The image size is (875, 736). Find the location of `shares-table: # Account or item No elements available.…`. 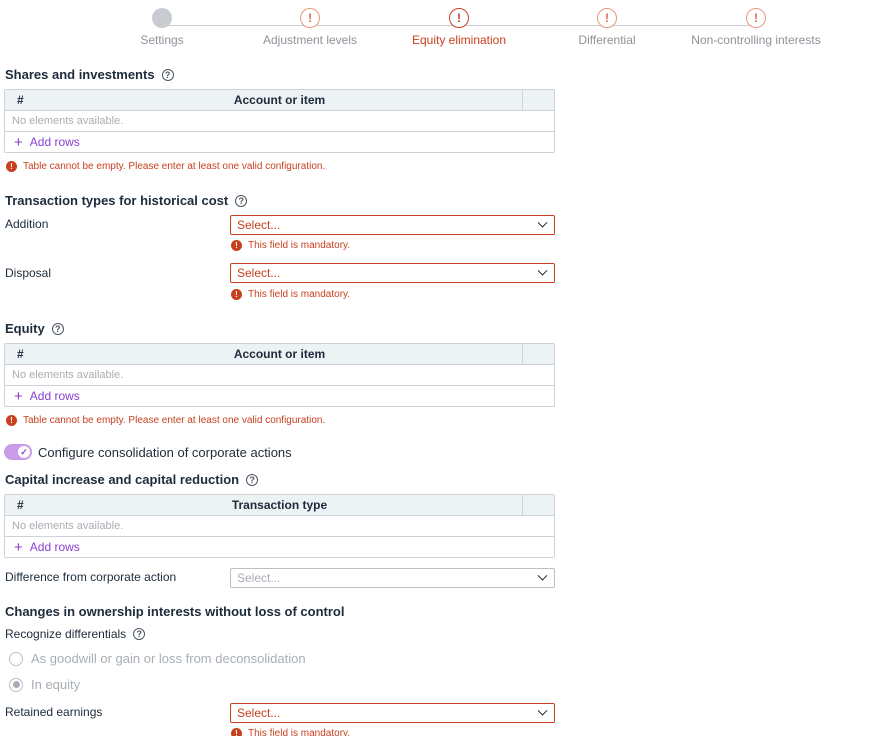

shares-table: # Account or item No elements available.… is located at coordinates (279, 121).